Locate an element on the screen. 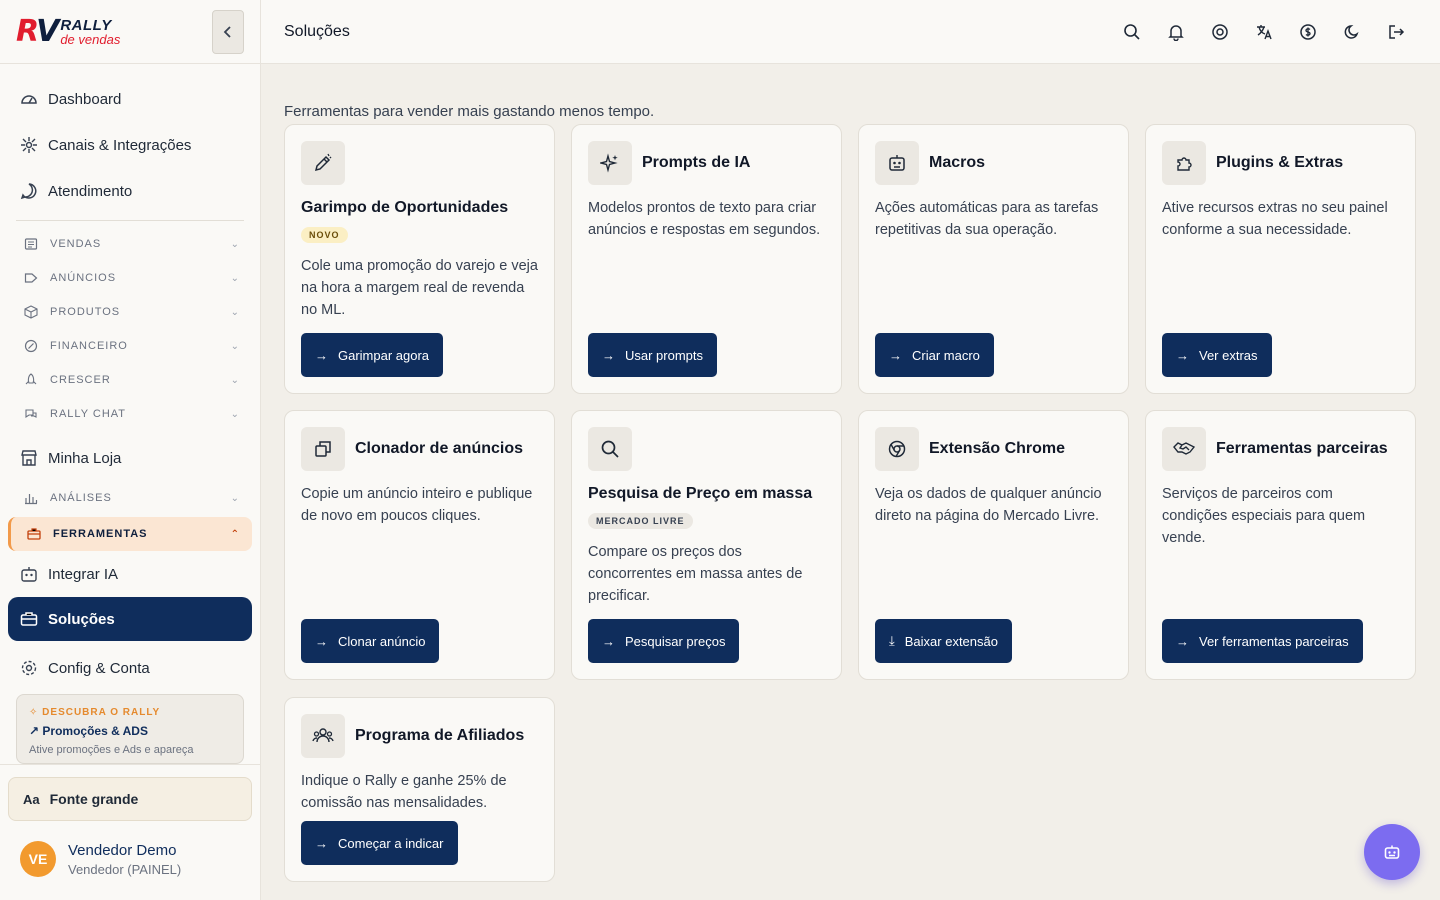  sidebar-section-crescer: CRESCER ⌄ is located at coordinates (130, 380).